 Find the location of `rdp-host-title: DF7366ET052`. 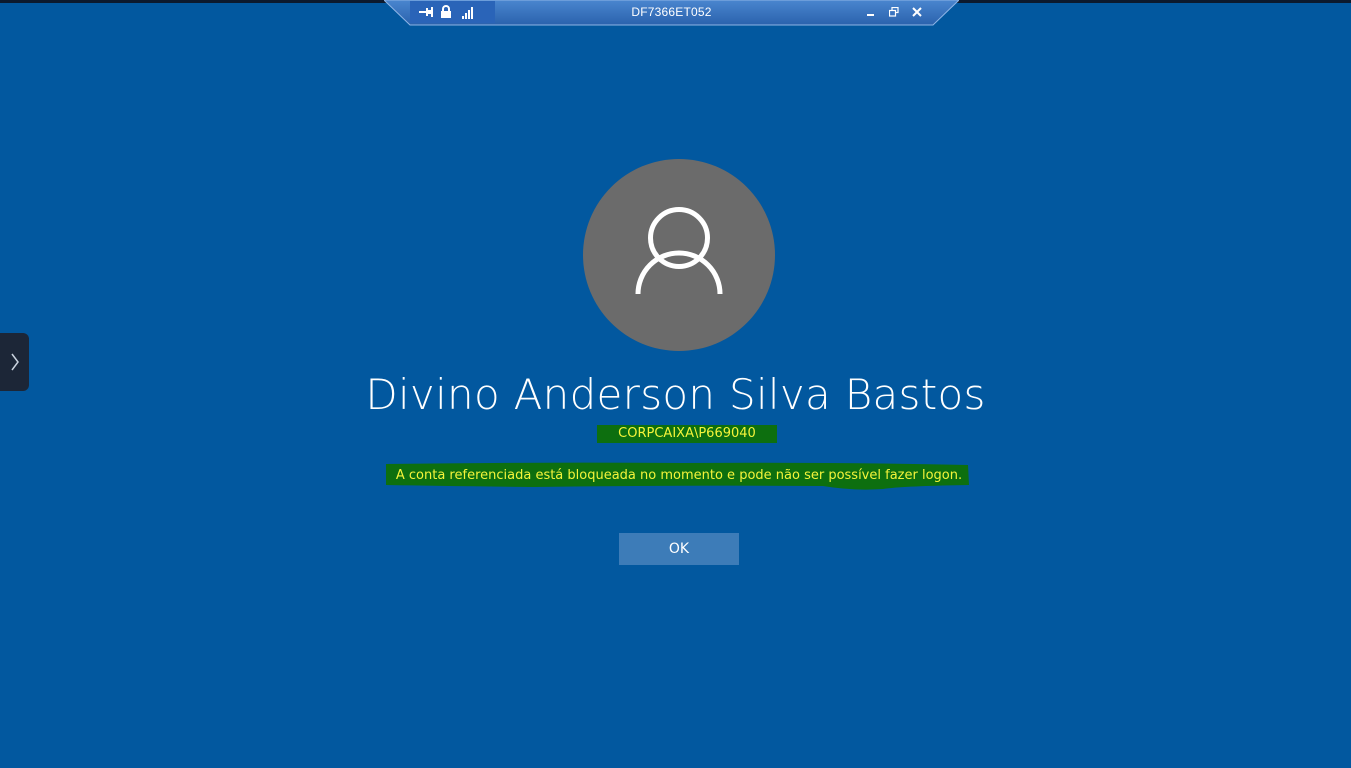

rdp-host-title: DF7366ET052 is located at coordinates (671, 12).